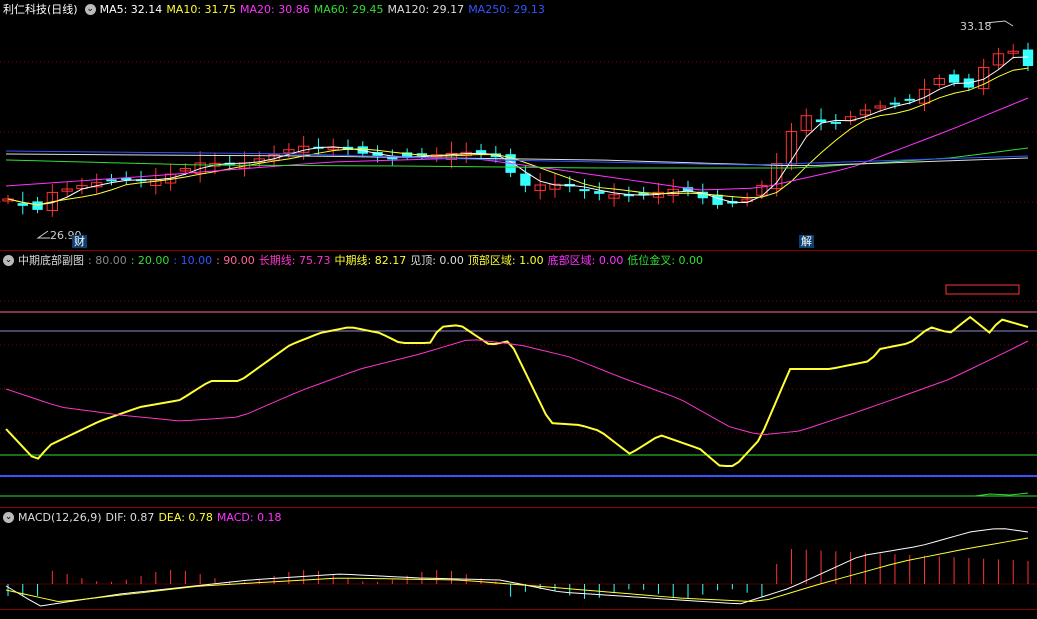  What do you see at coordinates (806, 241) in the screenshot?
I see `unlock-marker-tag: 解` at bounding box center [806, 241].